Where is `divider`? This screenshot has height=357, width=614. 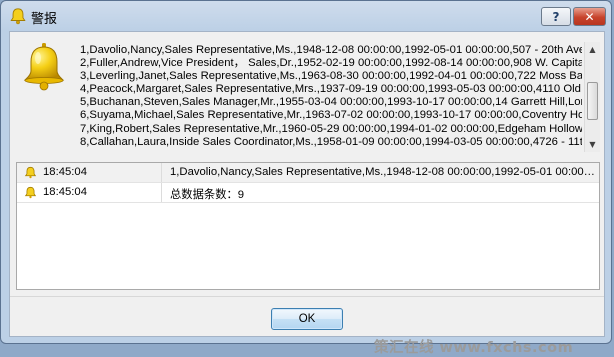
divider is located at coordinates (307, 296).